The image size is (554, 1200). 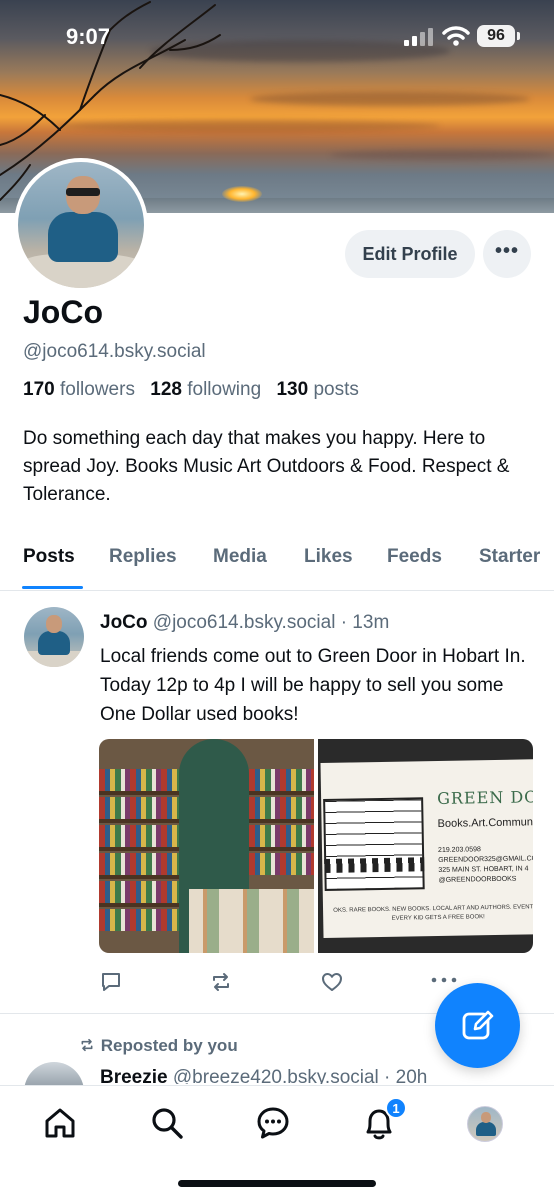 What do you see at coordinates (418, 37) in the screenshot?
I see `signal-icon` at bounding box center [418, 37].